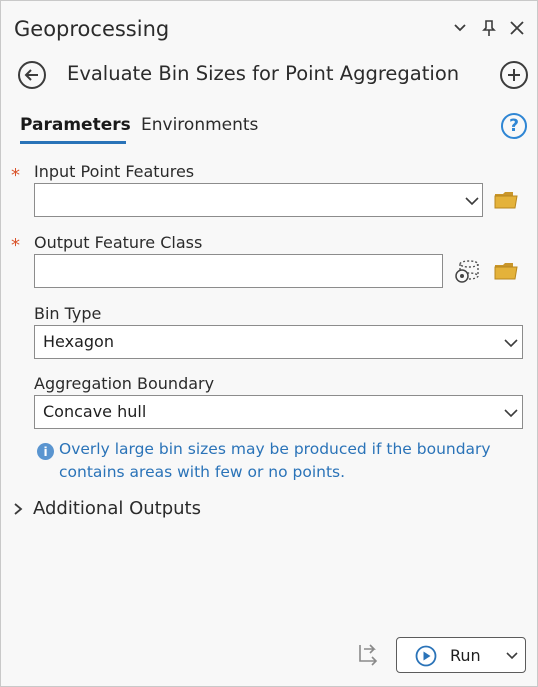 The width and height of the screenshot is (538, 687). I want to click on info-icon: i, so click(45, 451).